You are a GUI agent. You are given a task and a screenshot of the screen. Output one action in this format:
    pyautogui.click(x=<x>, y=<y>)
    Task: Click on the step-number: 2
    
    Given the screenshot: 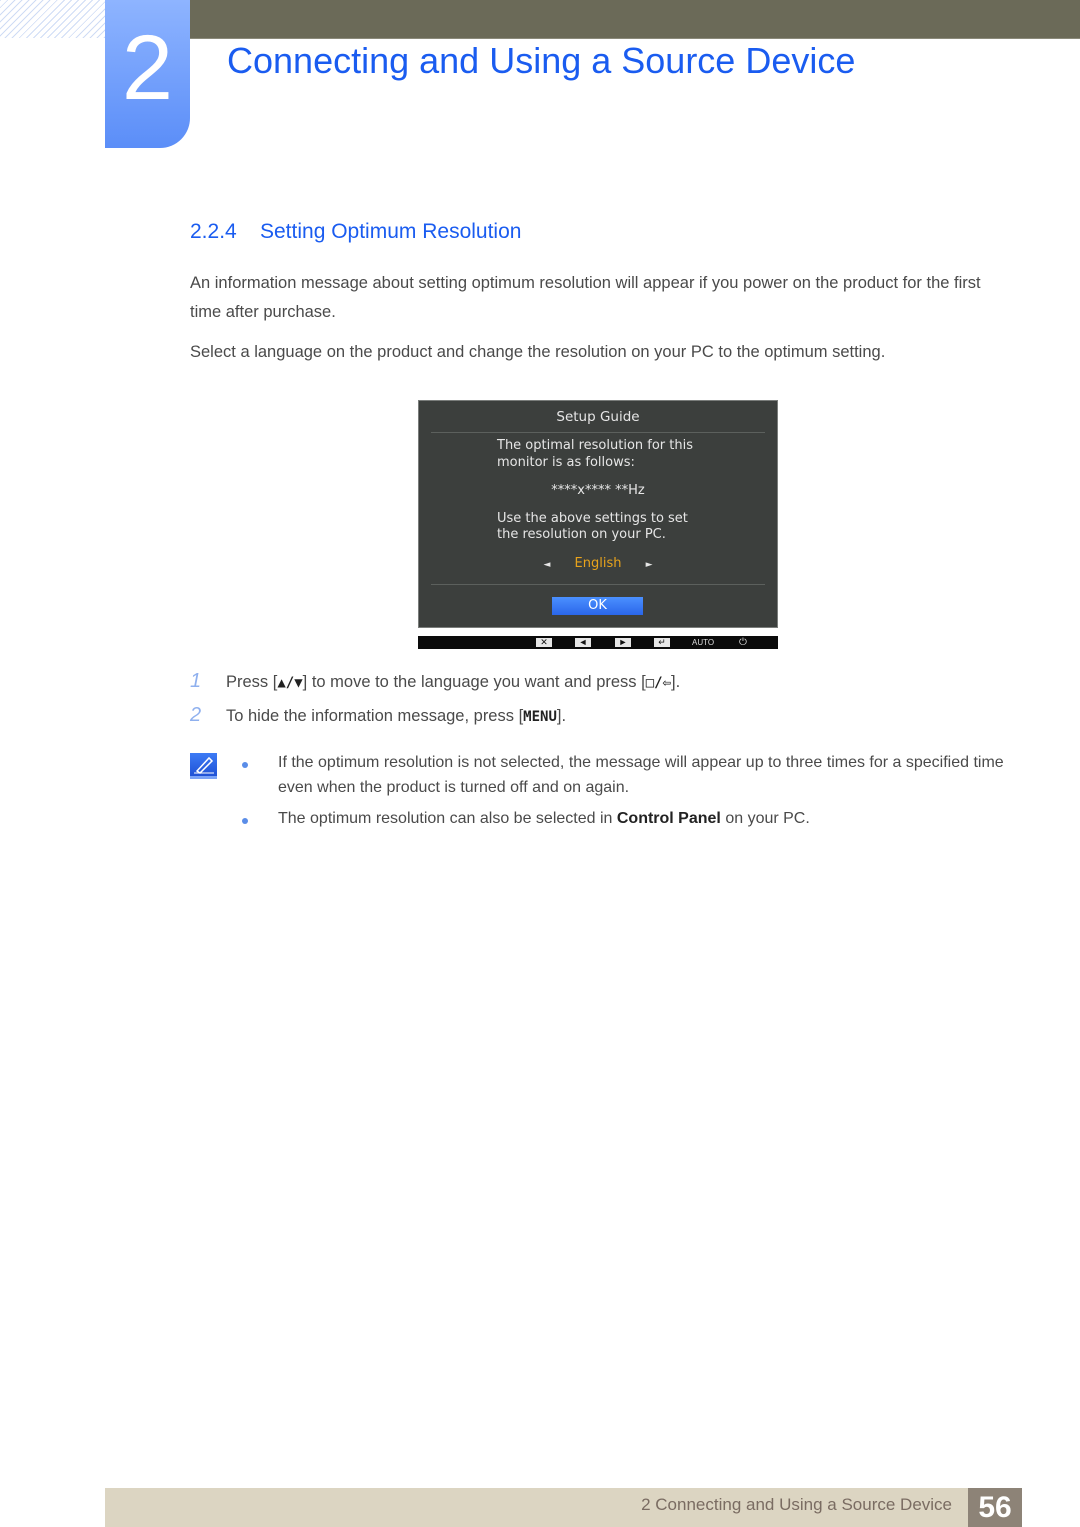 What is the action you would take?
    pyautogui.click(x=196, y=715)
    